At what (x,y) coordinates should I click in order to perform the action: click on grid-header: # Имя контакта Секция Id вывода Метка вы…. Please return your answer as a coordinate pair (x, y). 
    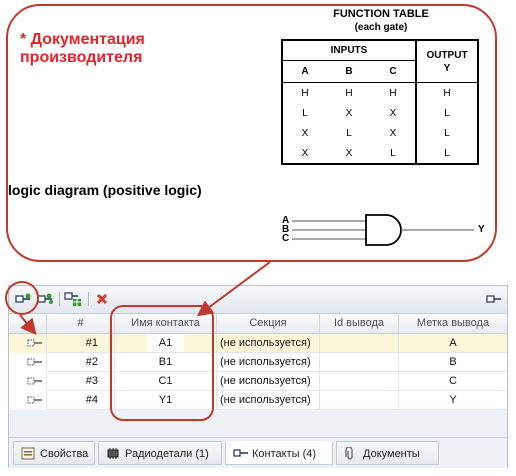
    Looking at the image, I should click on (258, 324).